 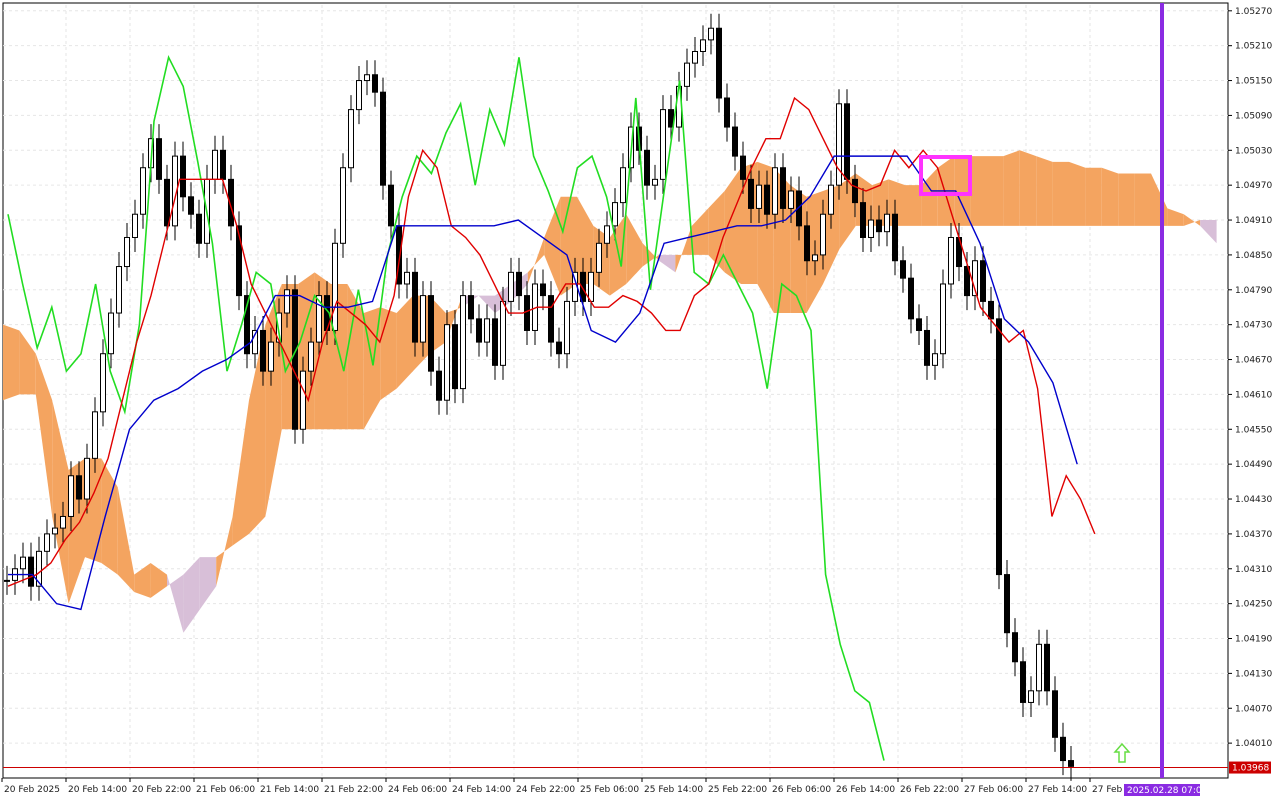 What do you see at coordinates (801, 790) in the screenshot?
I see `x-tick-label: 26 Feb 06:00` at bounding box center [801, 790].